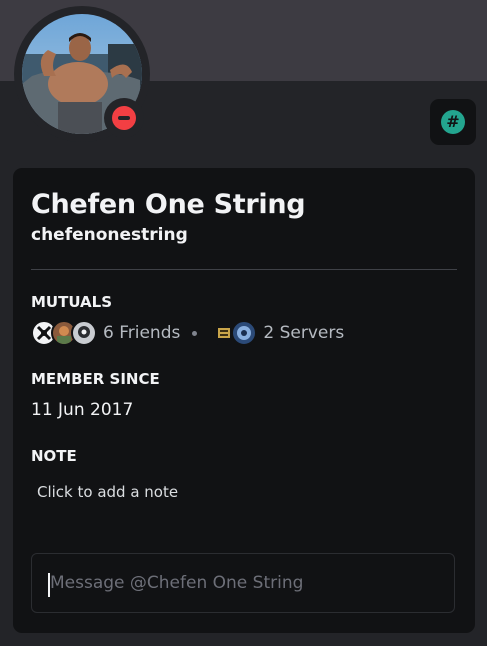  What do you see at coordinates (195, 333) in the screenshot?
I see `separator-dot` at bounding box center [195, 333].